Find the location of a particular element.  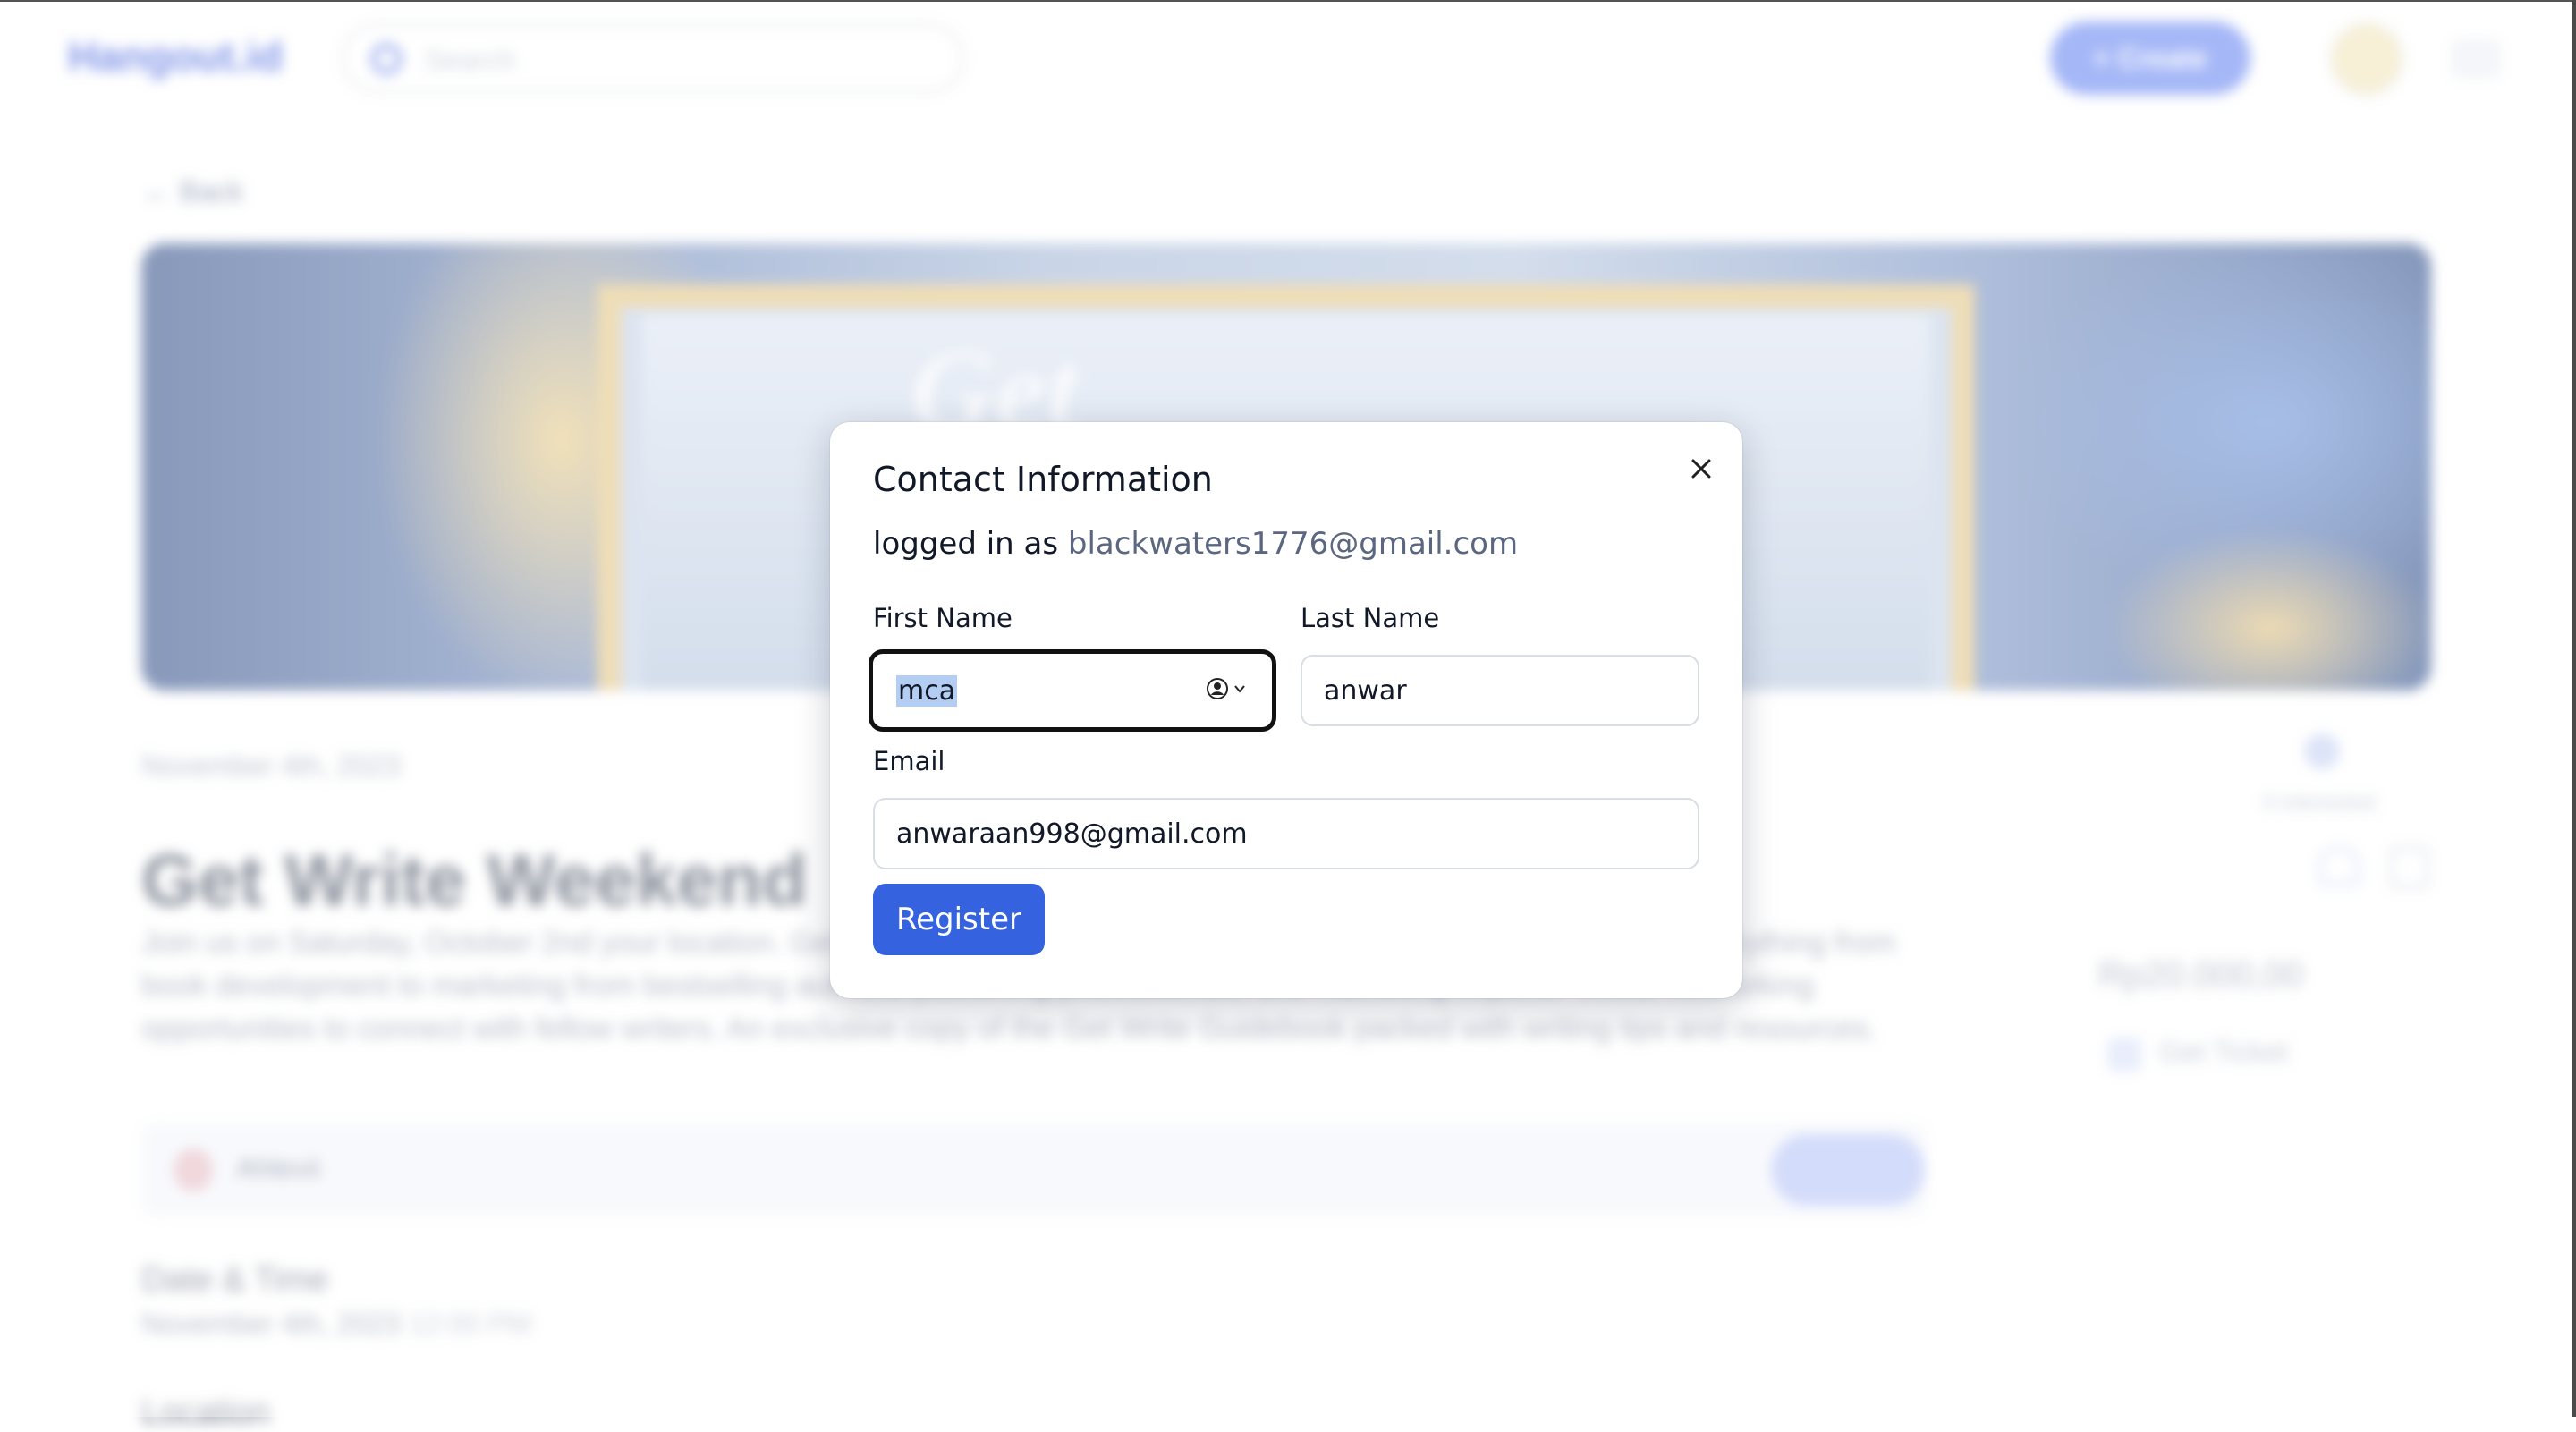

first-name-field: mca is located at coordinates (1072, 690).